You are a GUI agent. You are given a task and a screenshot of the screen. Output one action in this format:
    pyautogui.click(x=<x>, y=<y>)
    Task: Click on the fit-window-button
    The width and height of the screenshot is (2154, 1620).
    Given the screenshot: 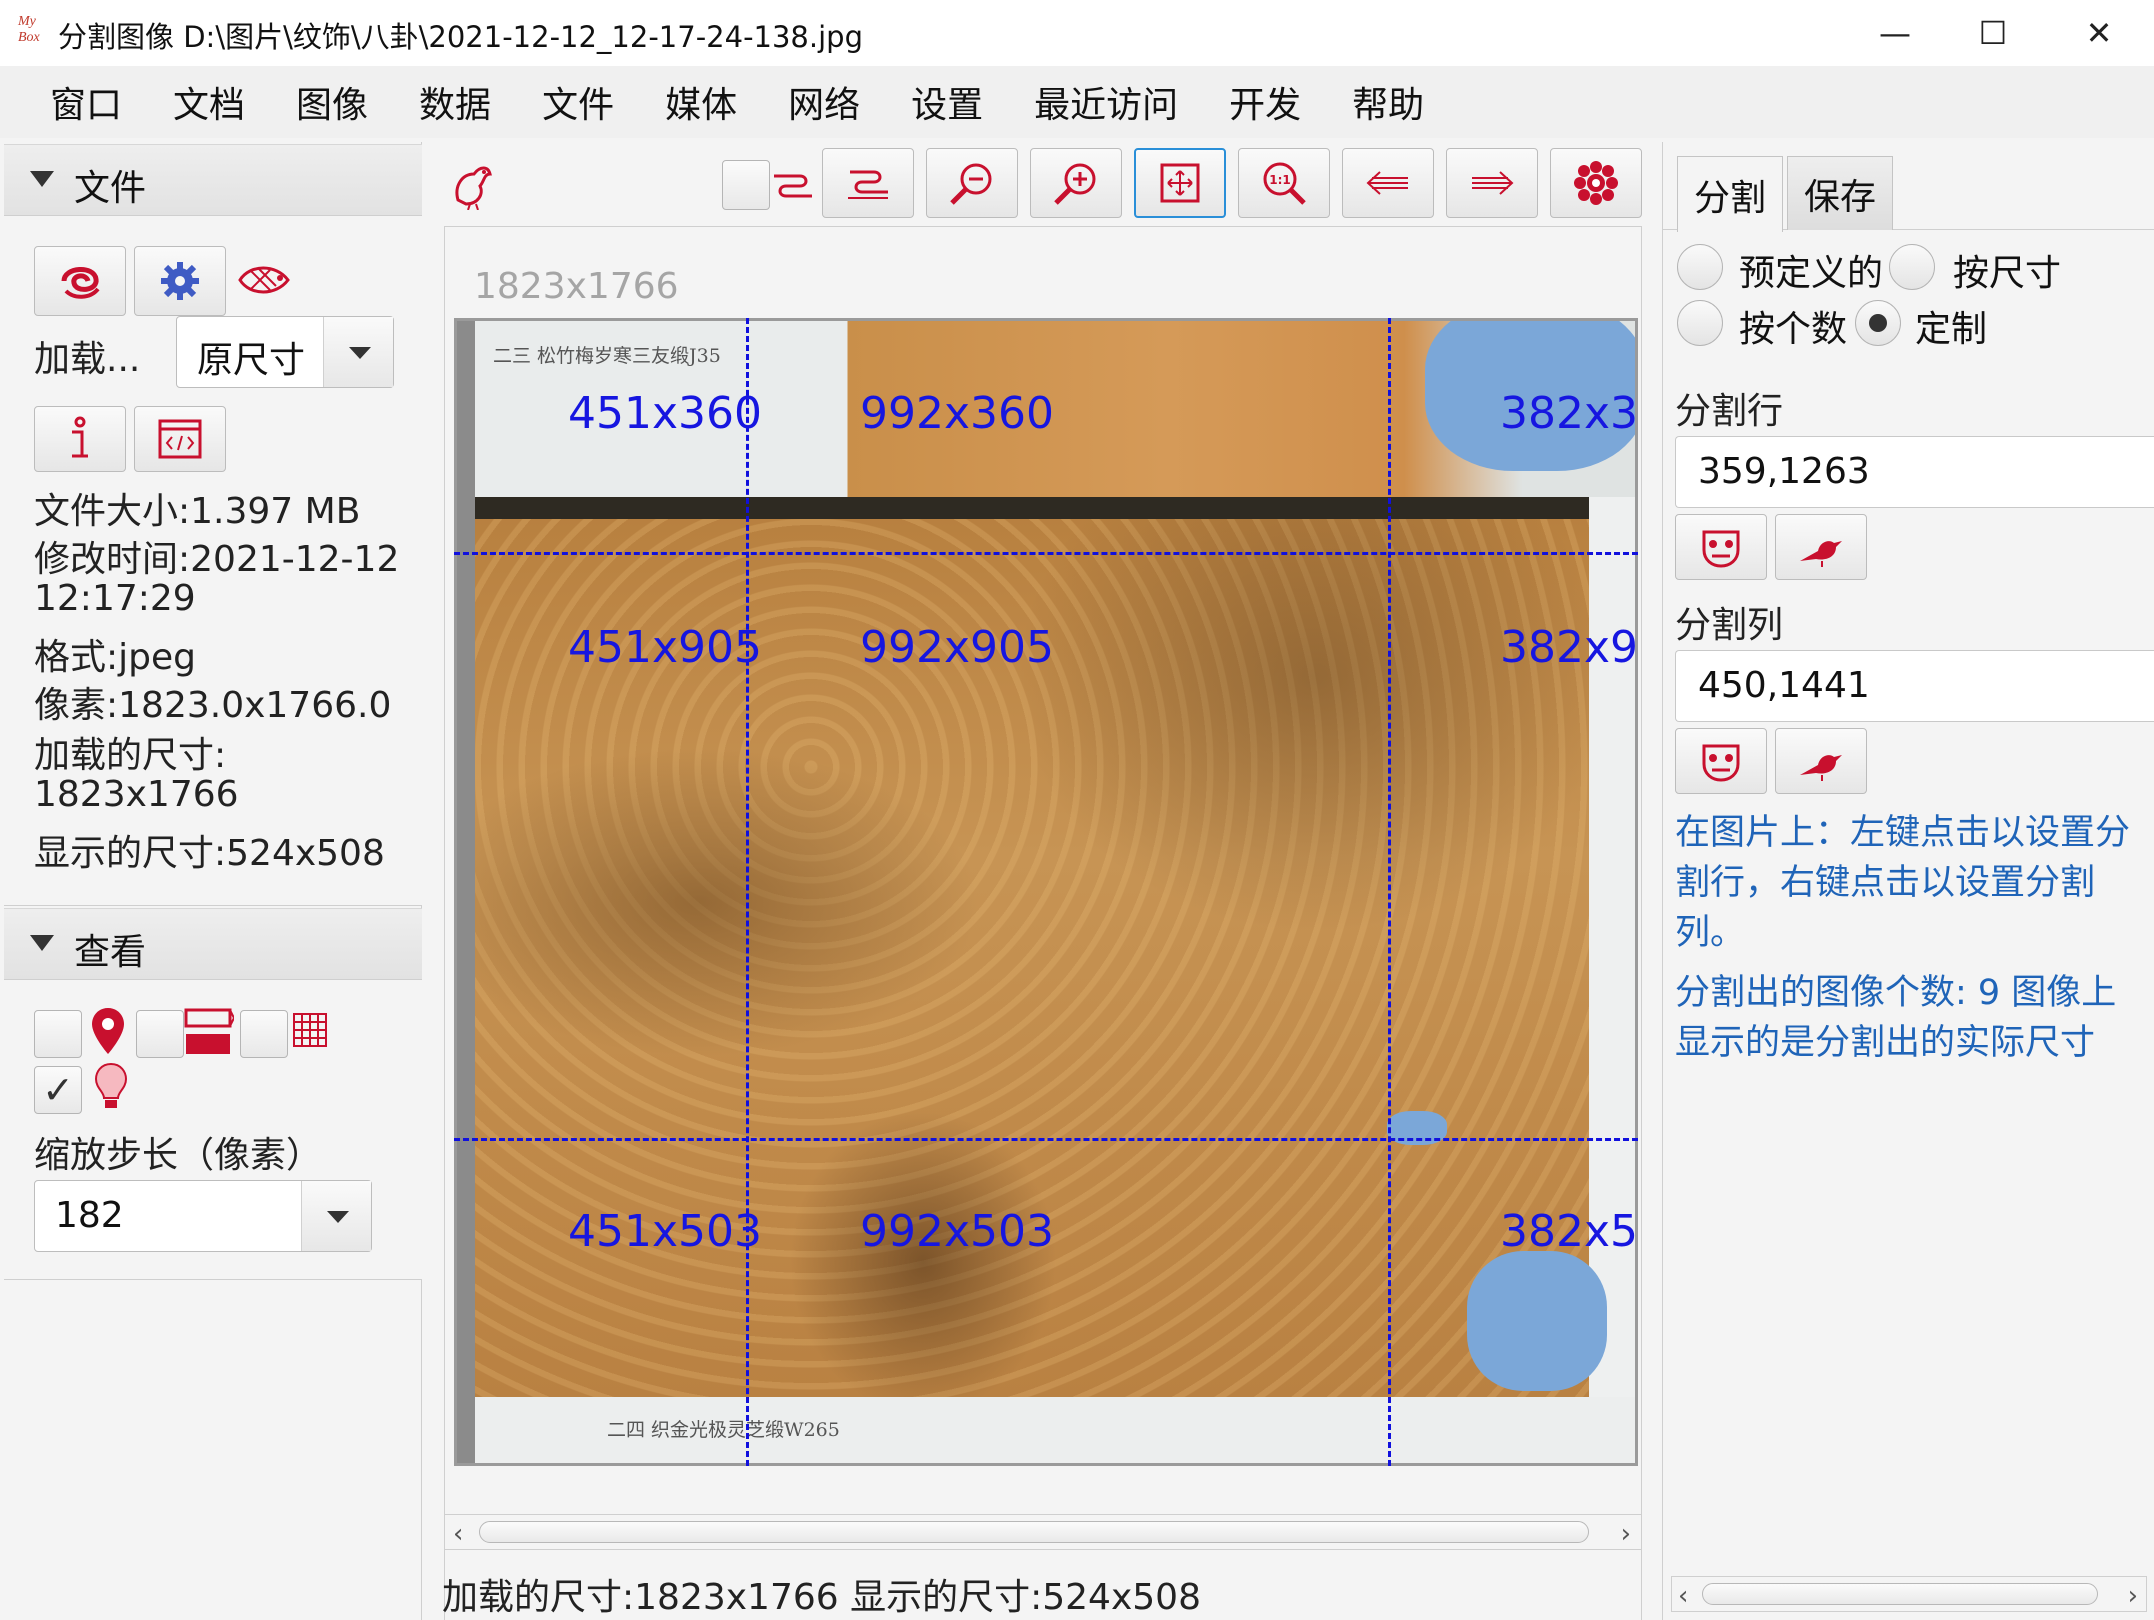 What is the action you would take?
    pyautogui.click(x=1180, y=183)
    